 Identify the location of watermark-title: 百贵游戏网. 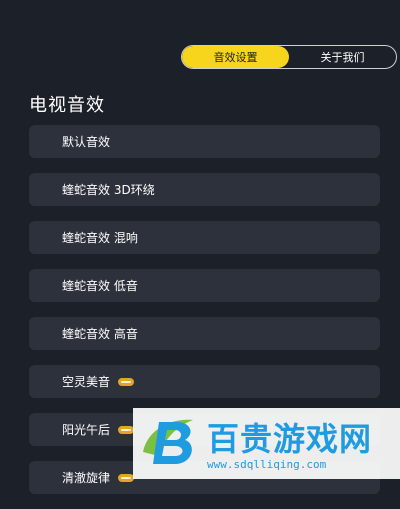
(290, 439).